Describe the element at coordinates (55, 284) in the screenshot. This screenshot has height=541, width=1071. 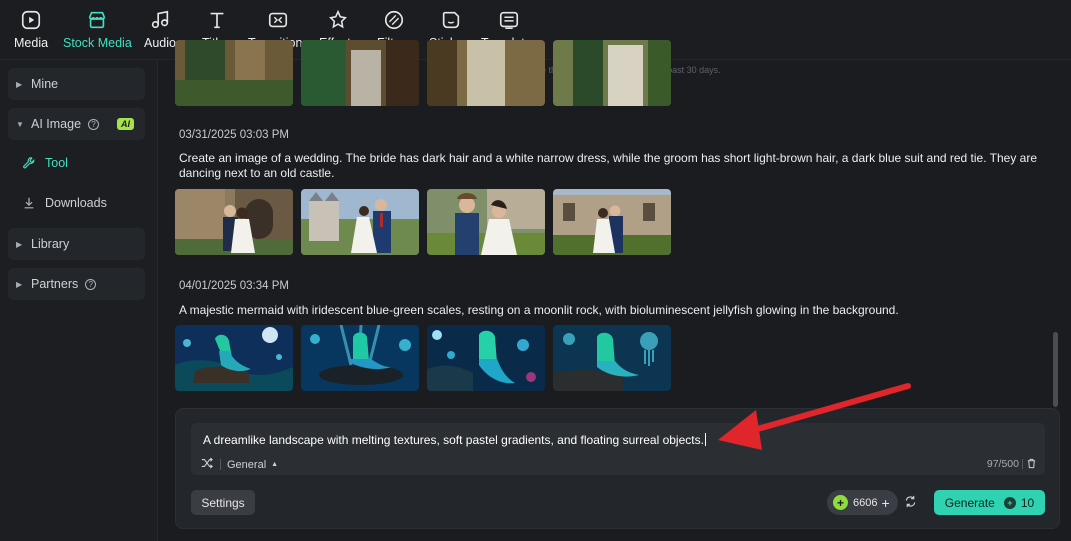
I see `sidebar-item-label: Partners` at that location.